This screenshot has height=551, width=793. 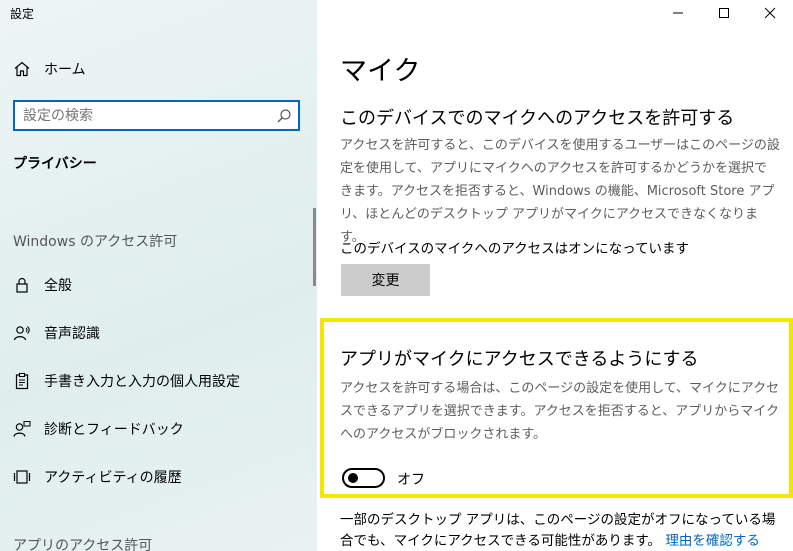 I want to click on feedback-icon, so click(x=22, y=429).